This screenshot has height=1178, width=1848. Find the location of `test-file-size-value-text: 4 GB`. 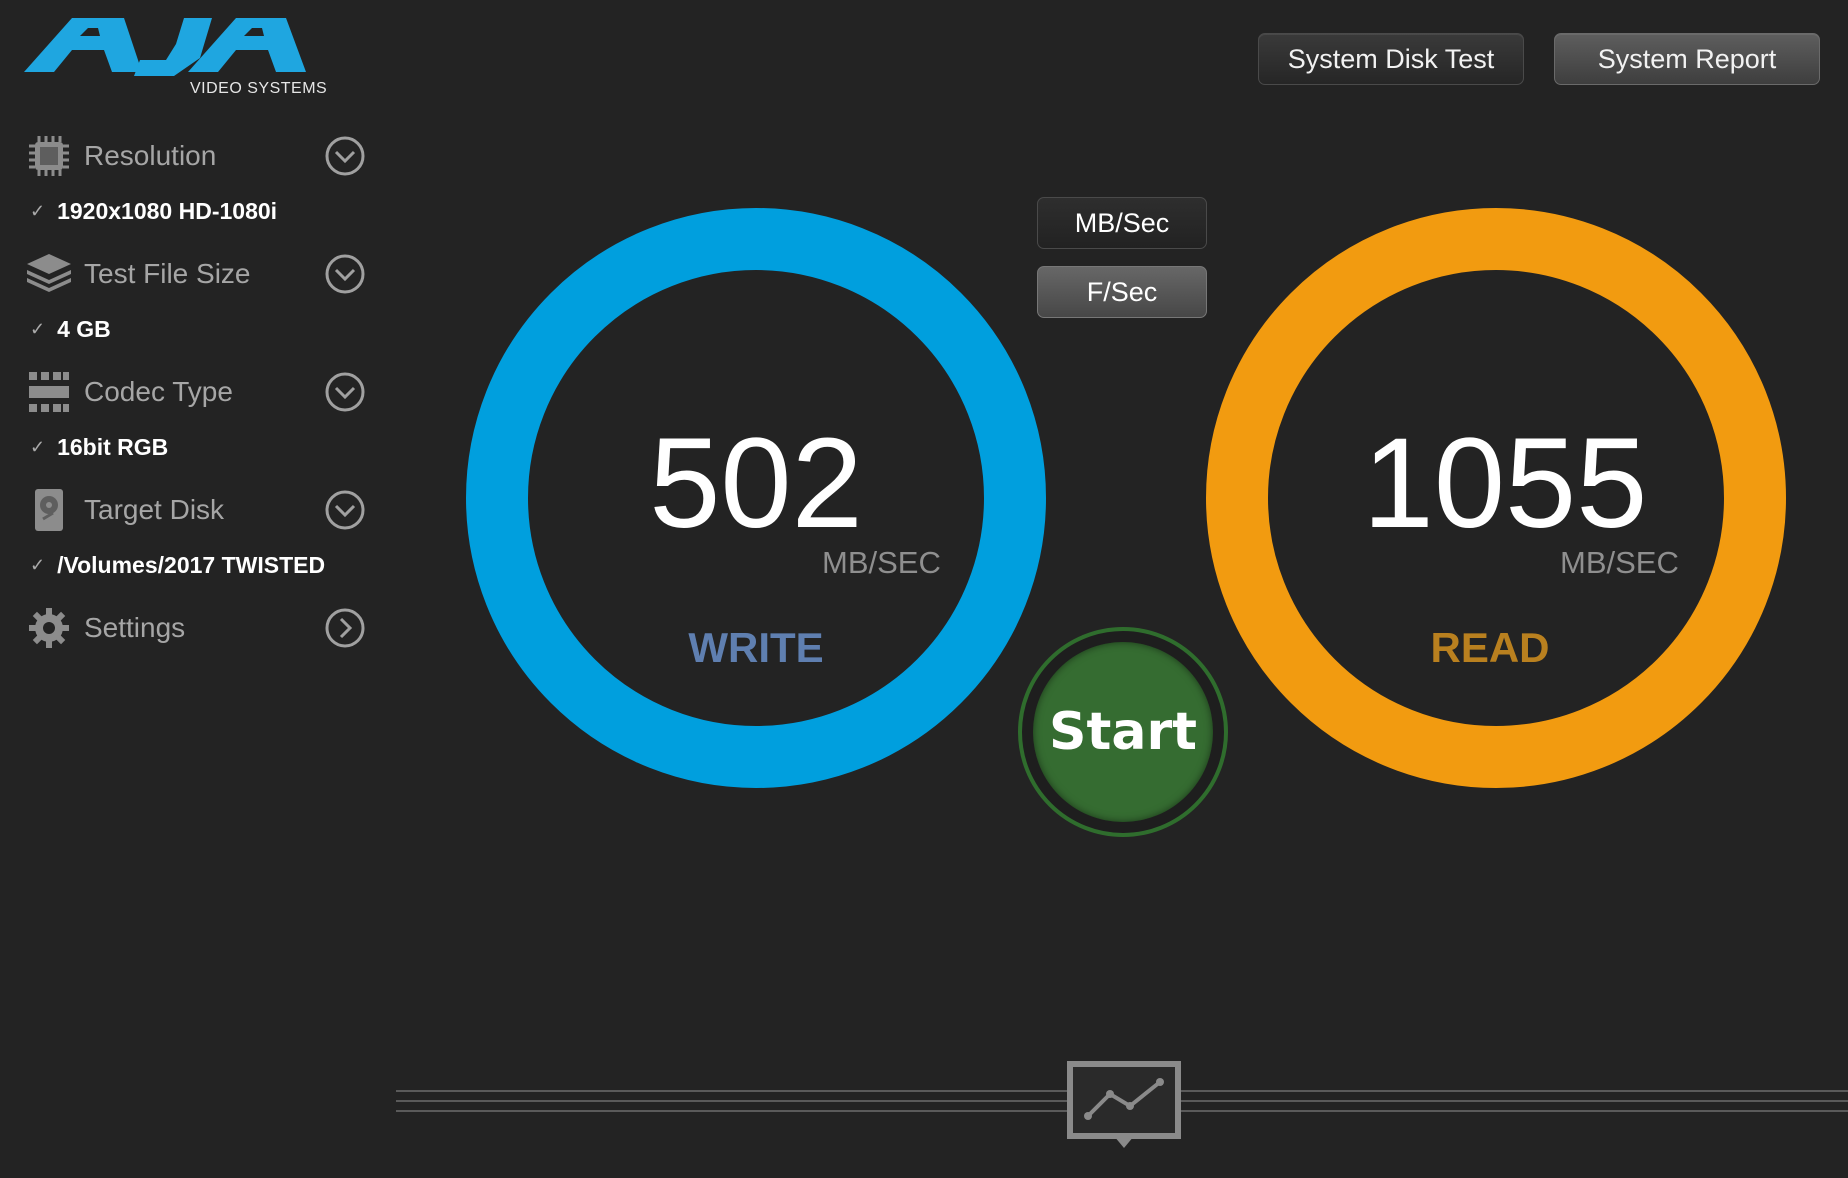

test-file-size-value-text: 4 GB is located at coordinates (84, 329).